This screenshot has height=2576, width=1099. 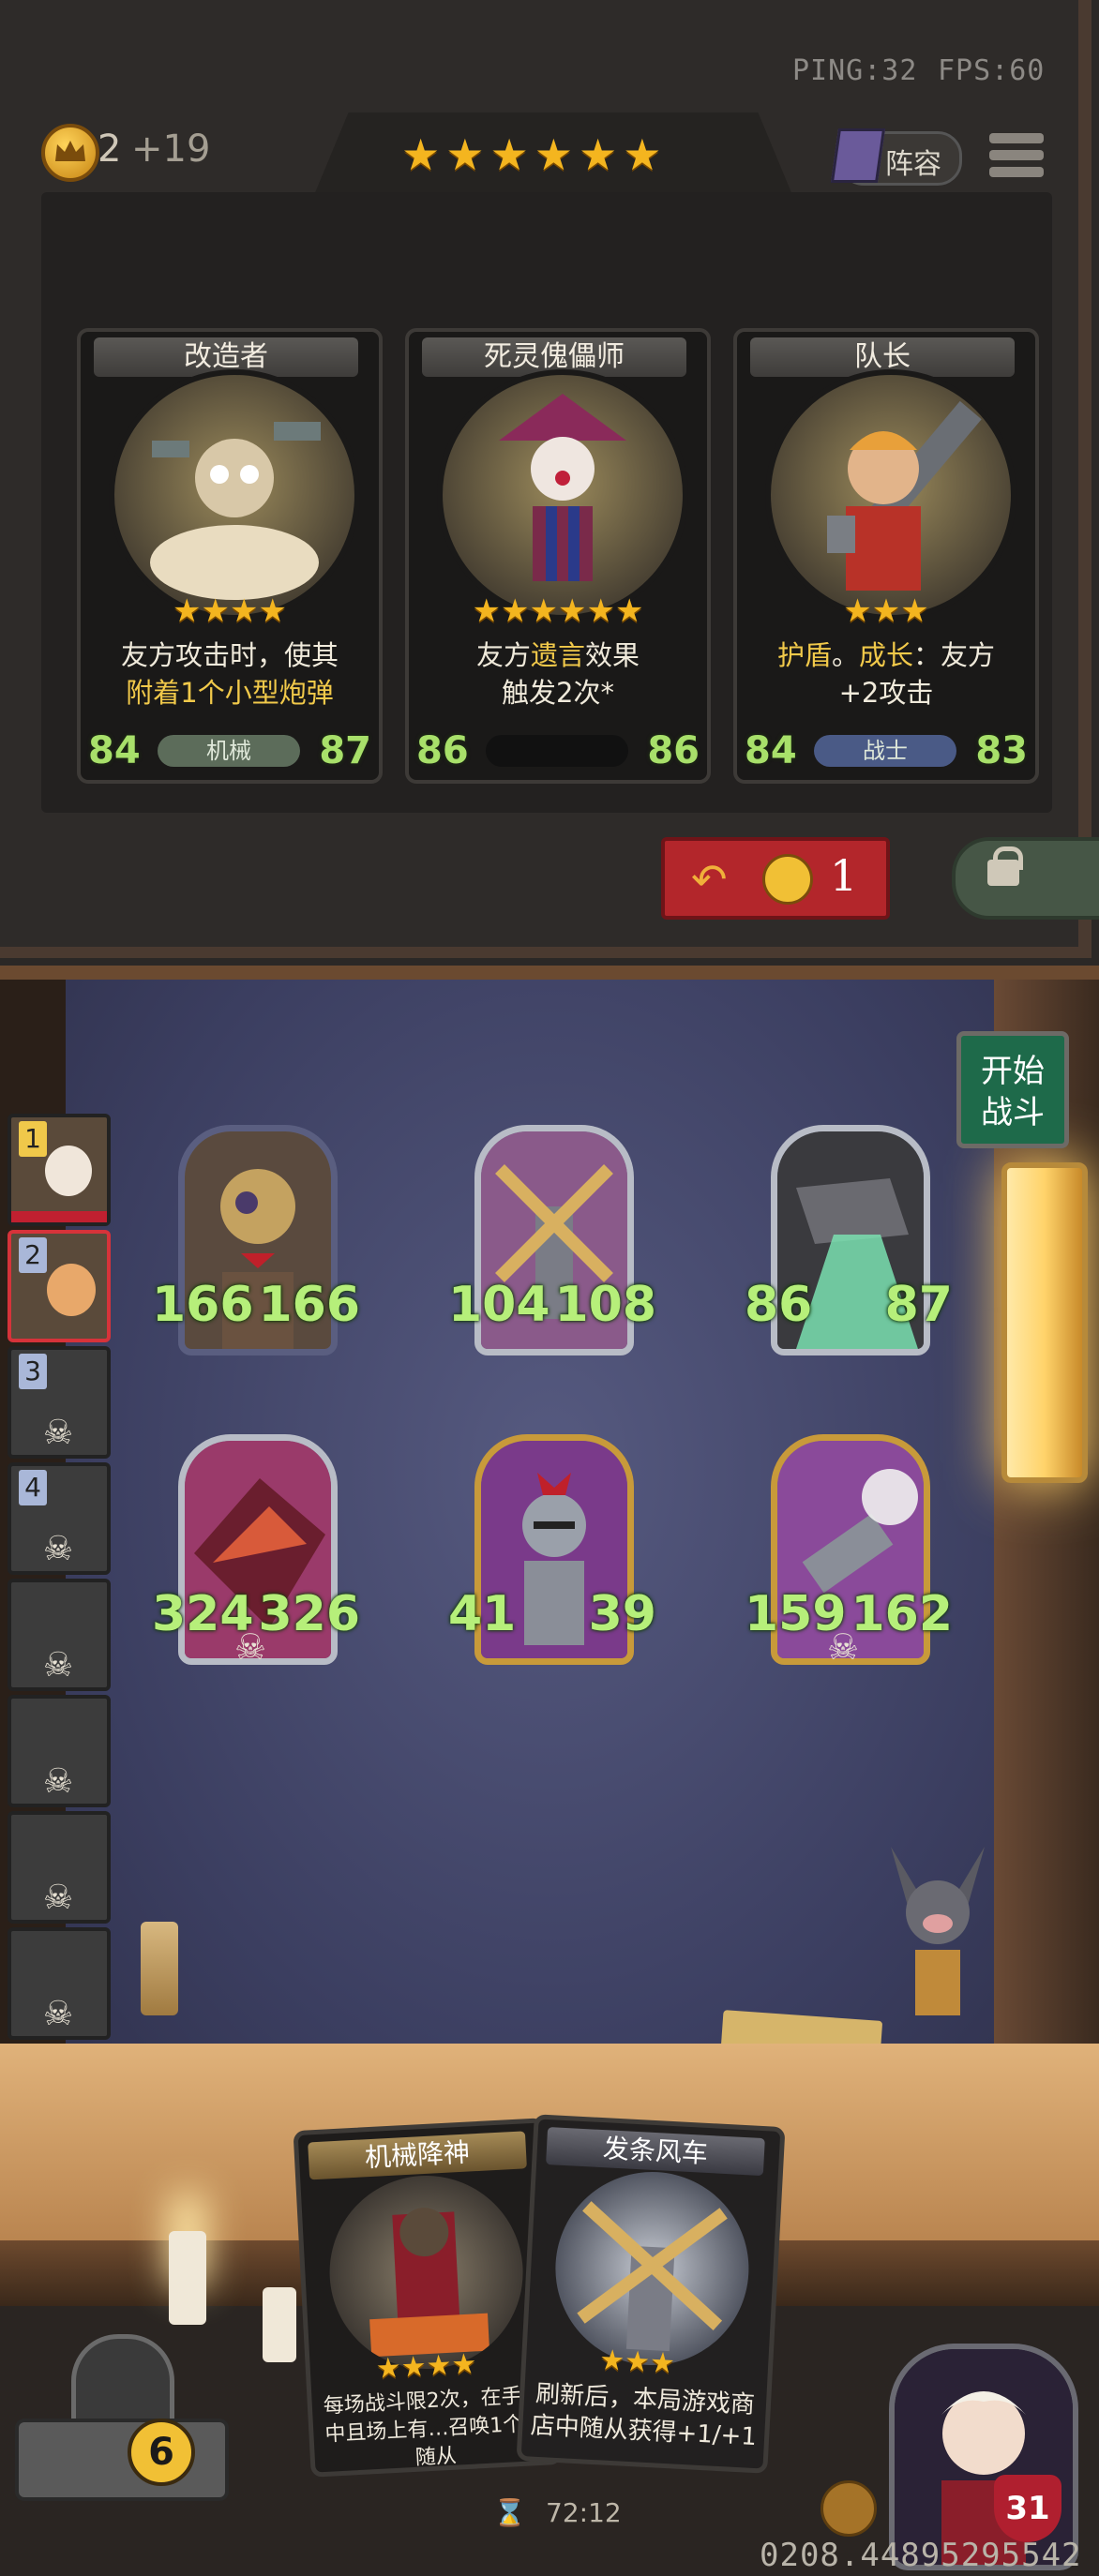 What do you see at coordinates (605, 1305) in the screenshot?
I see `health-value: 108` at bounding box center [605, 1305].